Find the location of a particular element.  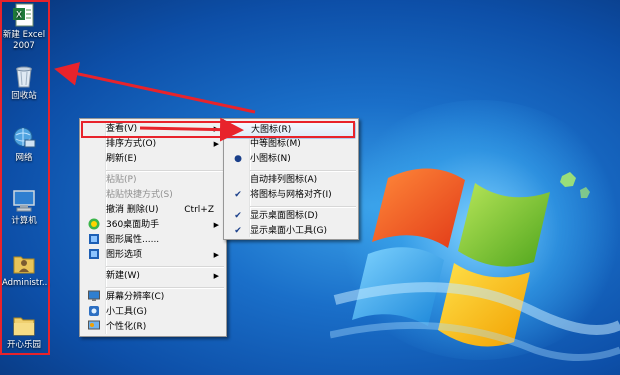

annotation-arrow-to-desktop-icons is located at coordinates (155, 88).